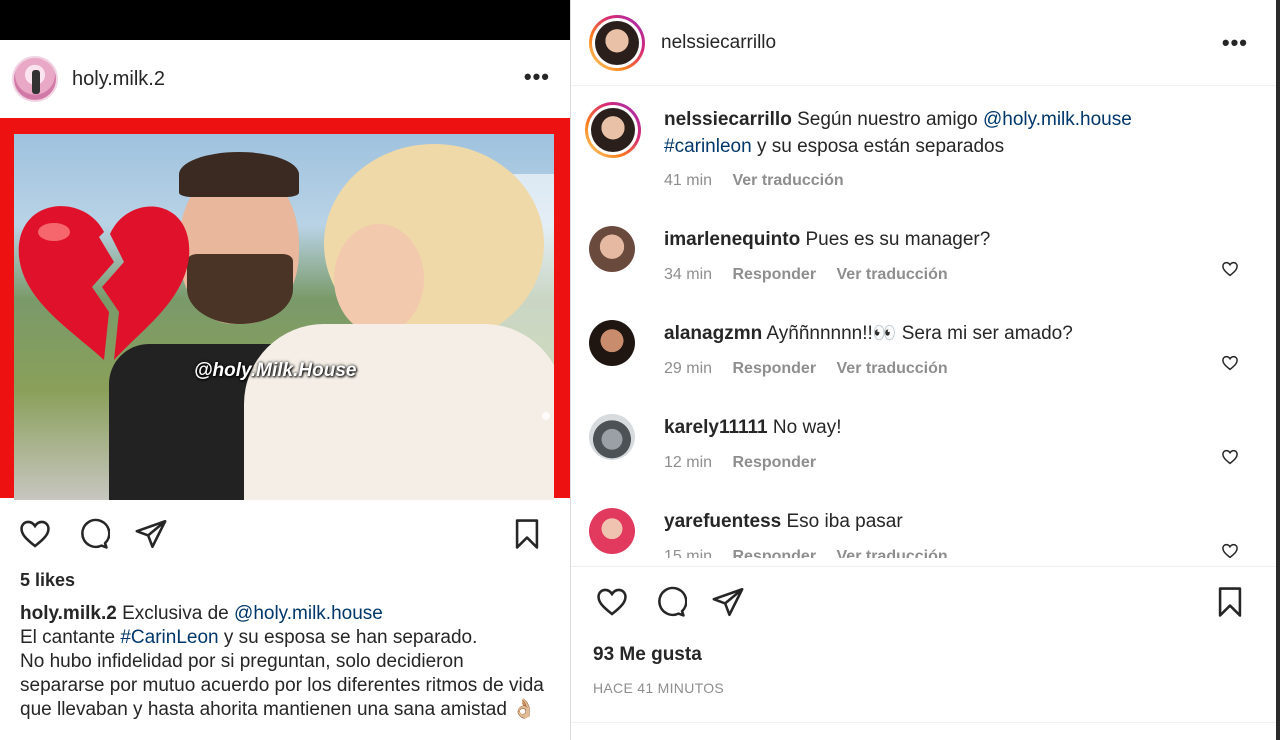 The image size is (1280, 740). I want to click on caption-avatar, so click(613, 130).